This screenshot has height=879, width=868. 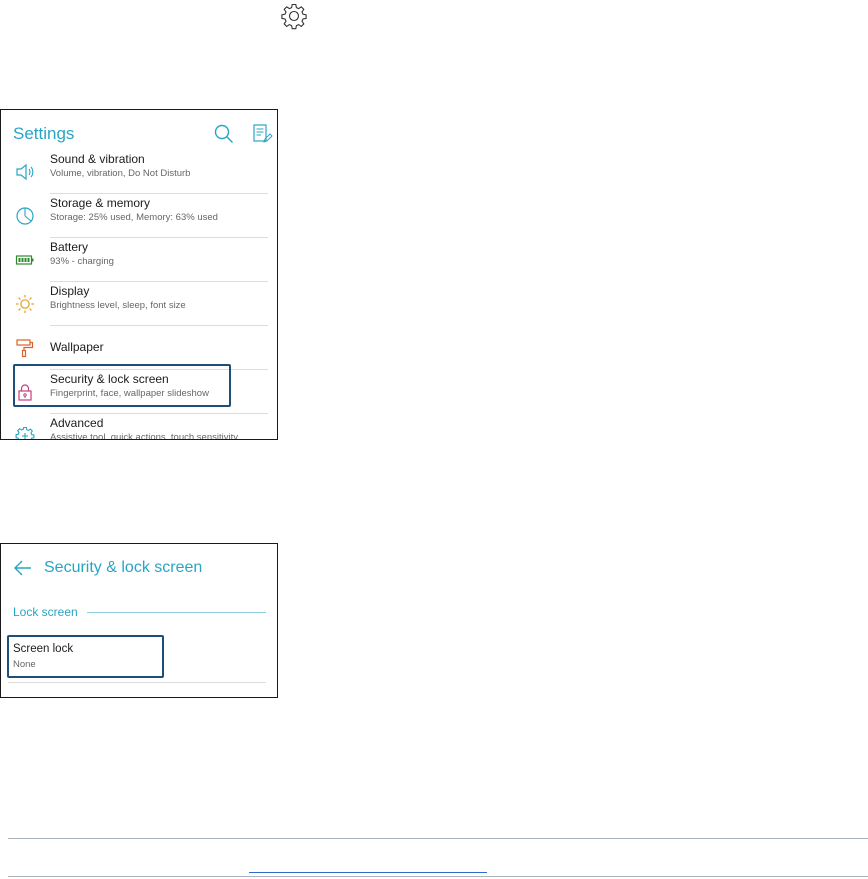 I want to click on settings-item-sub: Storage: 25% used, Memory: 63% used, so click(x=134, y=217).